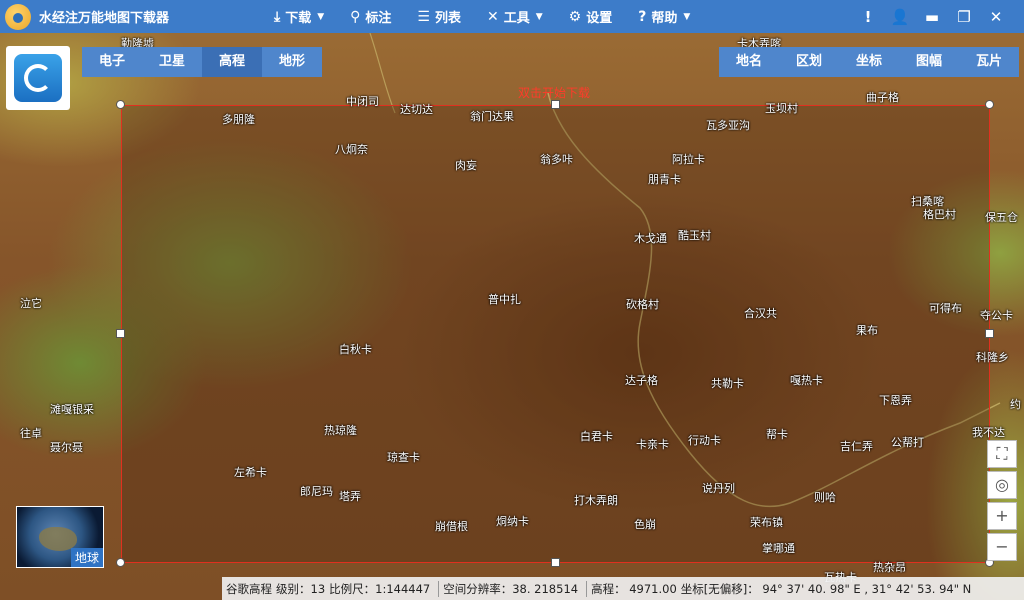 This screenshot has width=1024, height=600. What do you see at coordinates (504, 299) in the screenshot?
I see `place-label: 普中扎` at bounding box center [504, 299].